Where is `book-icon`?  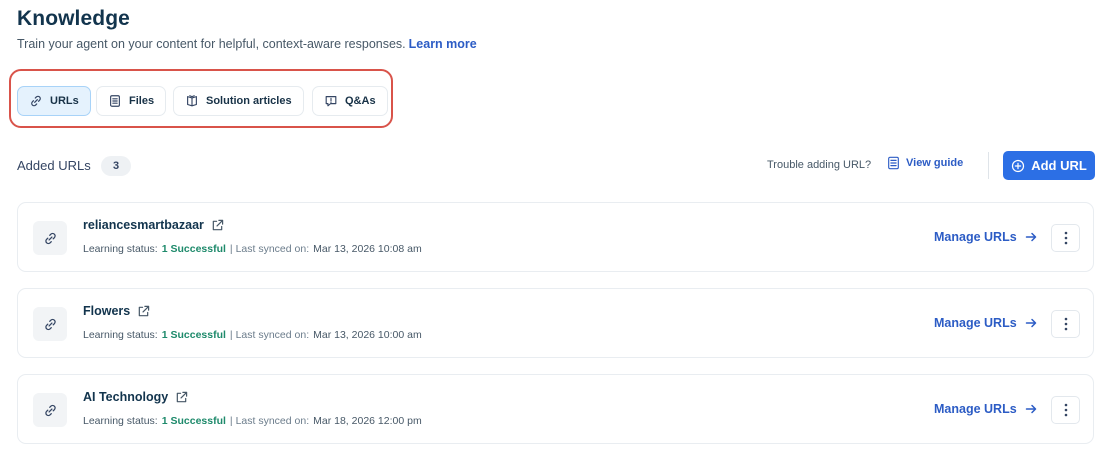
book-icon is located at coordinates (192, 101).